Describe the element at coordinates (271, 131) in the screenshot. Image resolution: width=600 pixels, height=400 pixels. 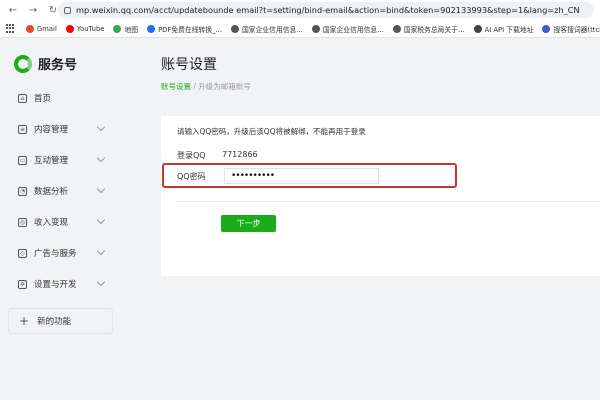
I see `form-hint: 请输入QQ密码，升级后该QQ将被解绑，不能再用于登录` at that location.